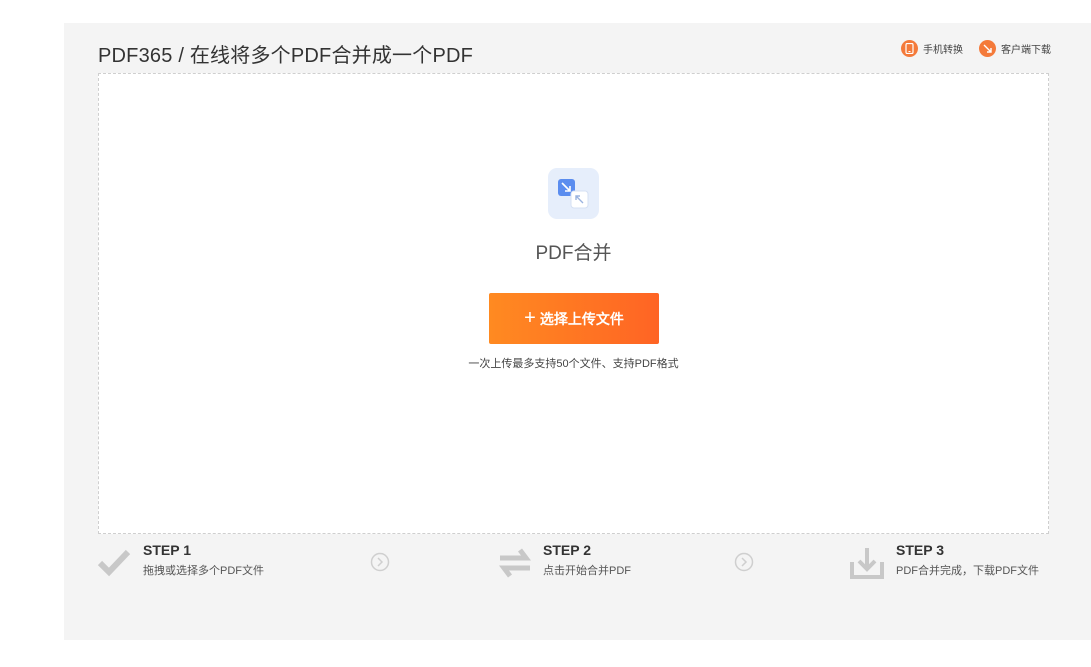 The width and height of the screenshot is (1091, 667). I want to click on plus-icon: +, so click(530, 317).